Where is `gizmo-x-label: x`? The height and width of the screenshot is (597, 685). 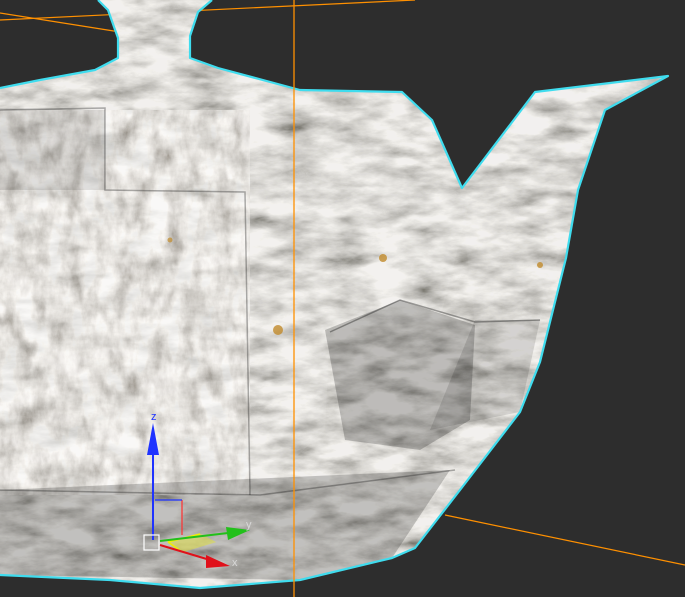 gizmo-x-label: x is located at coordinates (235, 563).